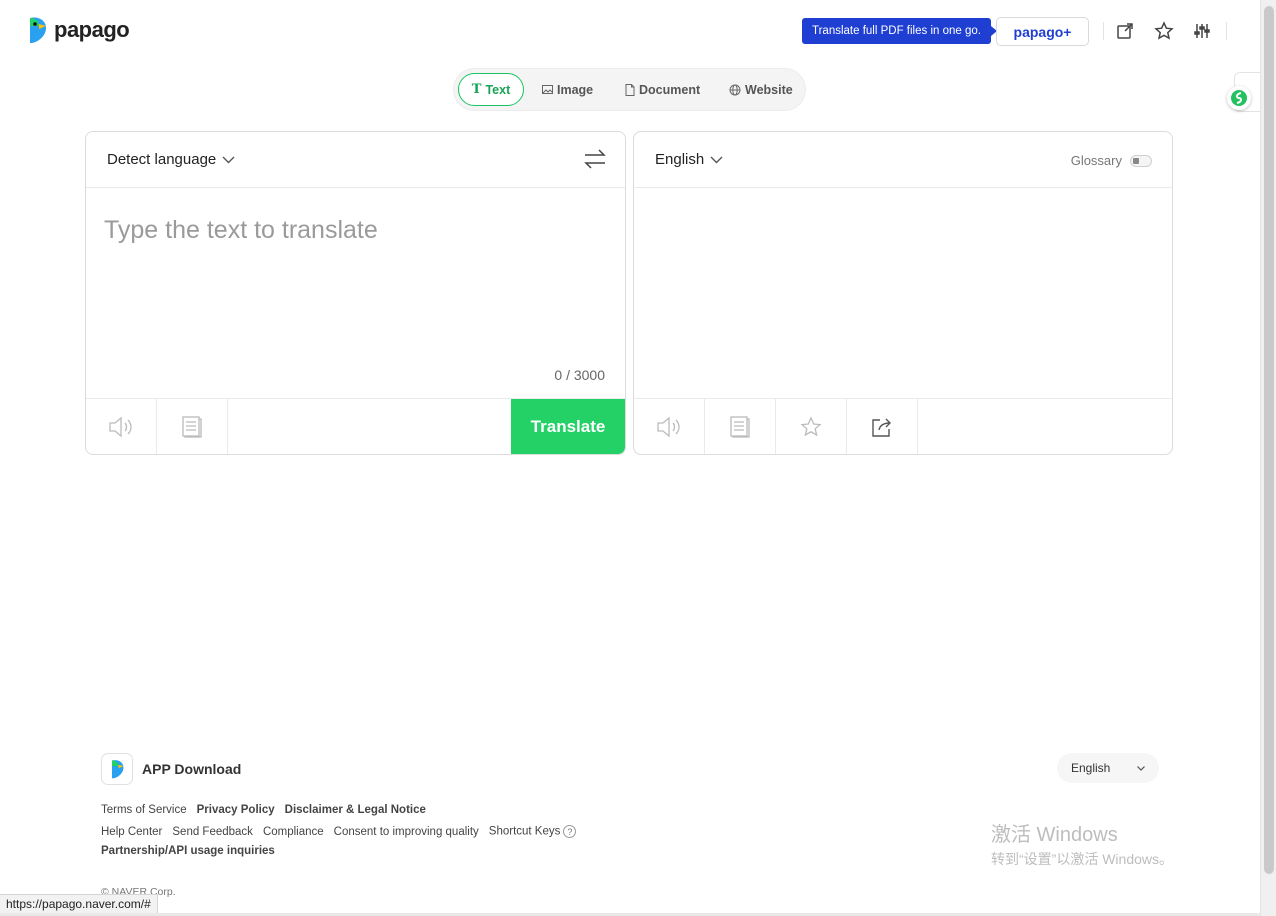 Image resolution: width=1276 pixels, height=916 pixels. What do you see at coordinates (524, 831) in the screenshot?
I see `shortcut-keys-label: Shortcut Keys` at bounding box center [524, 831].